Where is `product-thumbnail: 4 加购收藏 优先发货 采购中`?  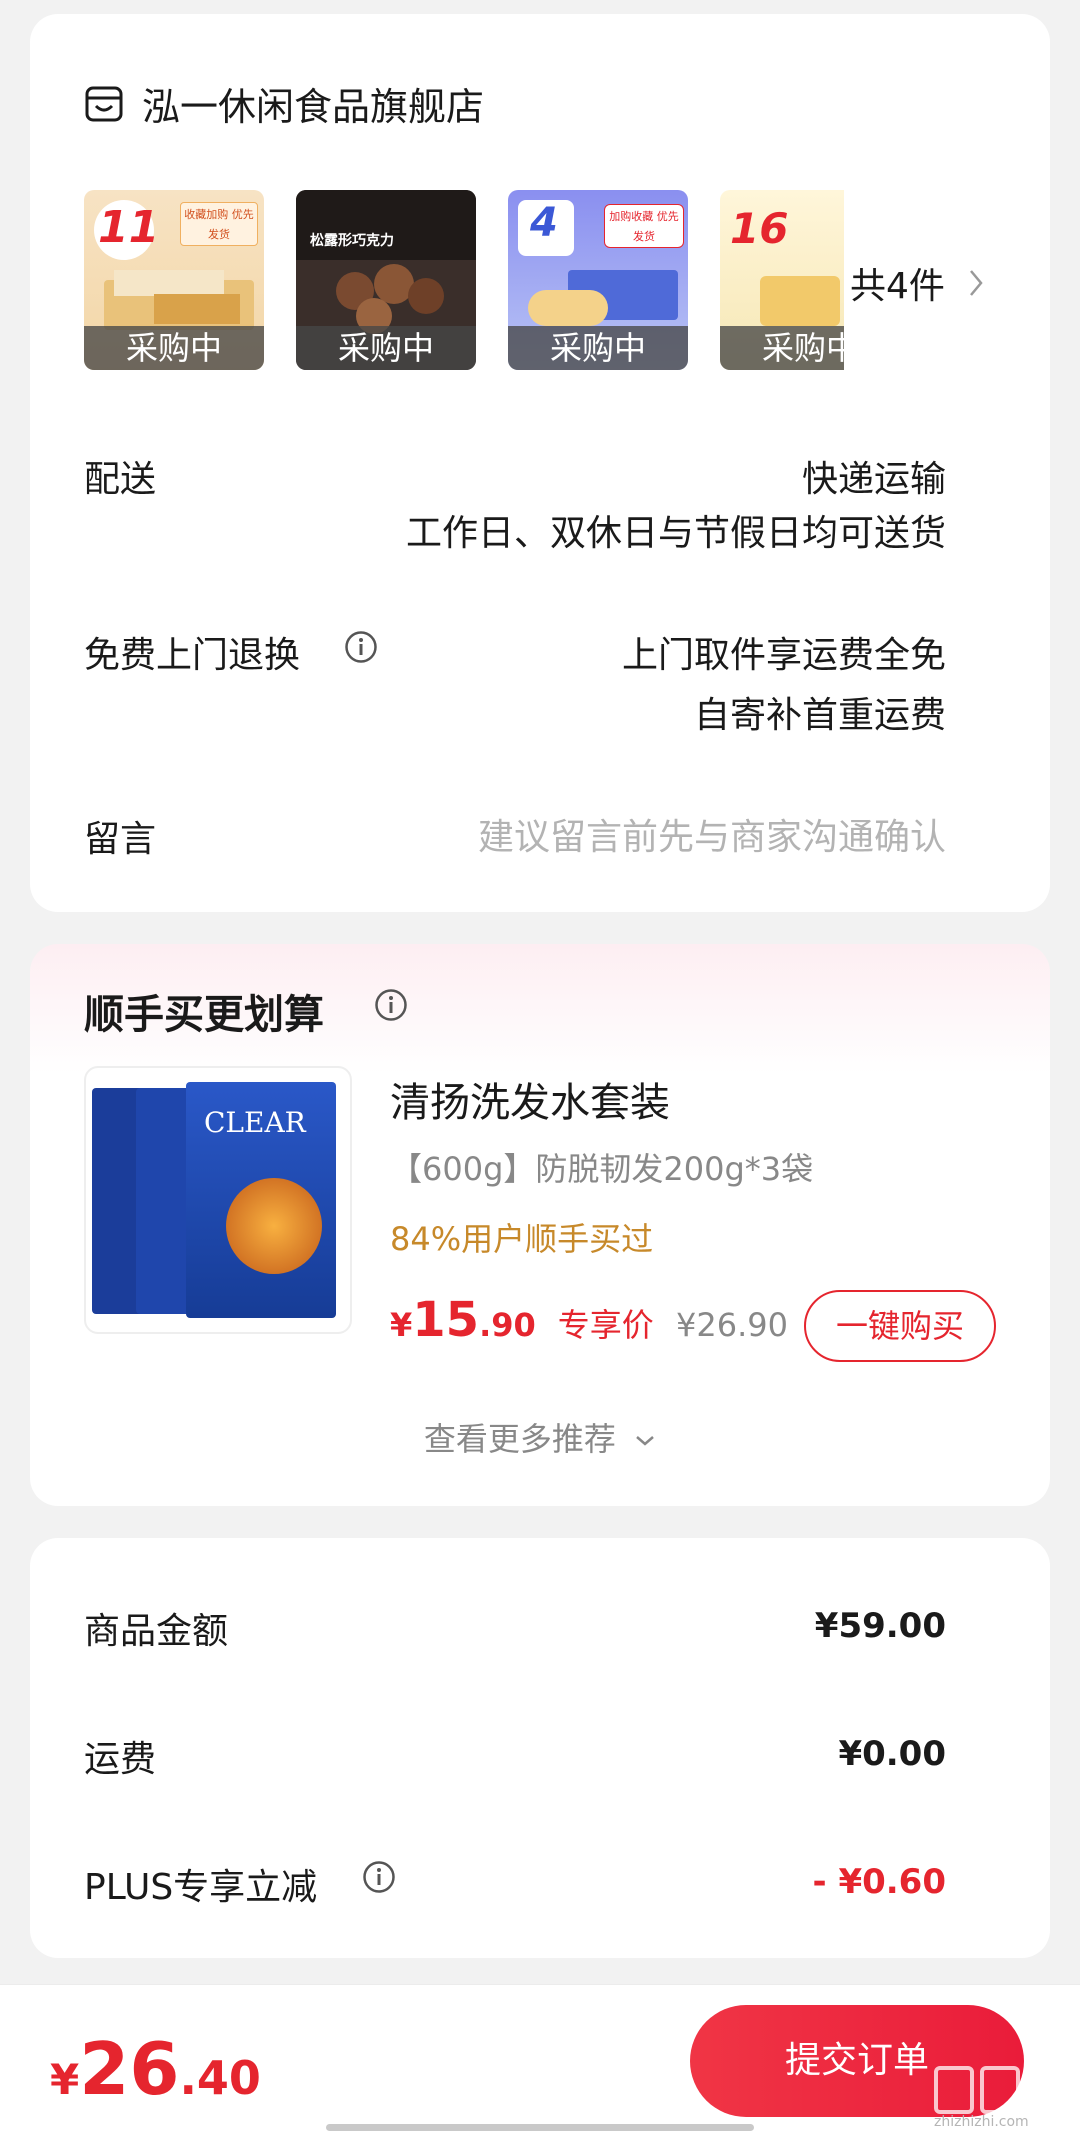
product-thumbnail: 4 加购收藏 优先发货 采购中 is located at coordinates (598, 280).